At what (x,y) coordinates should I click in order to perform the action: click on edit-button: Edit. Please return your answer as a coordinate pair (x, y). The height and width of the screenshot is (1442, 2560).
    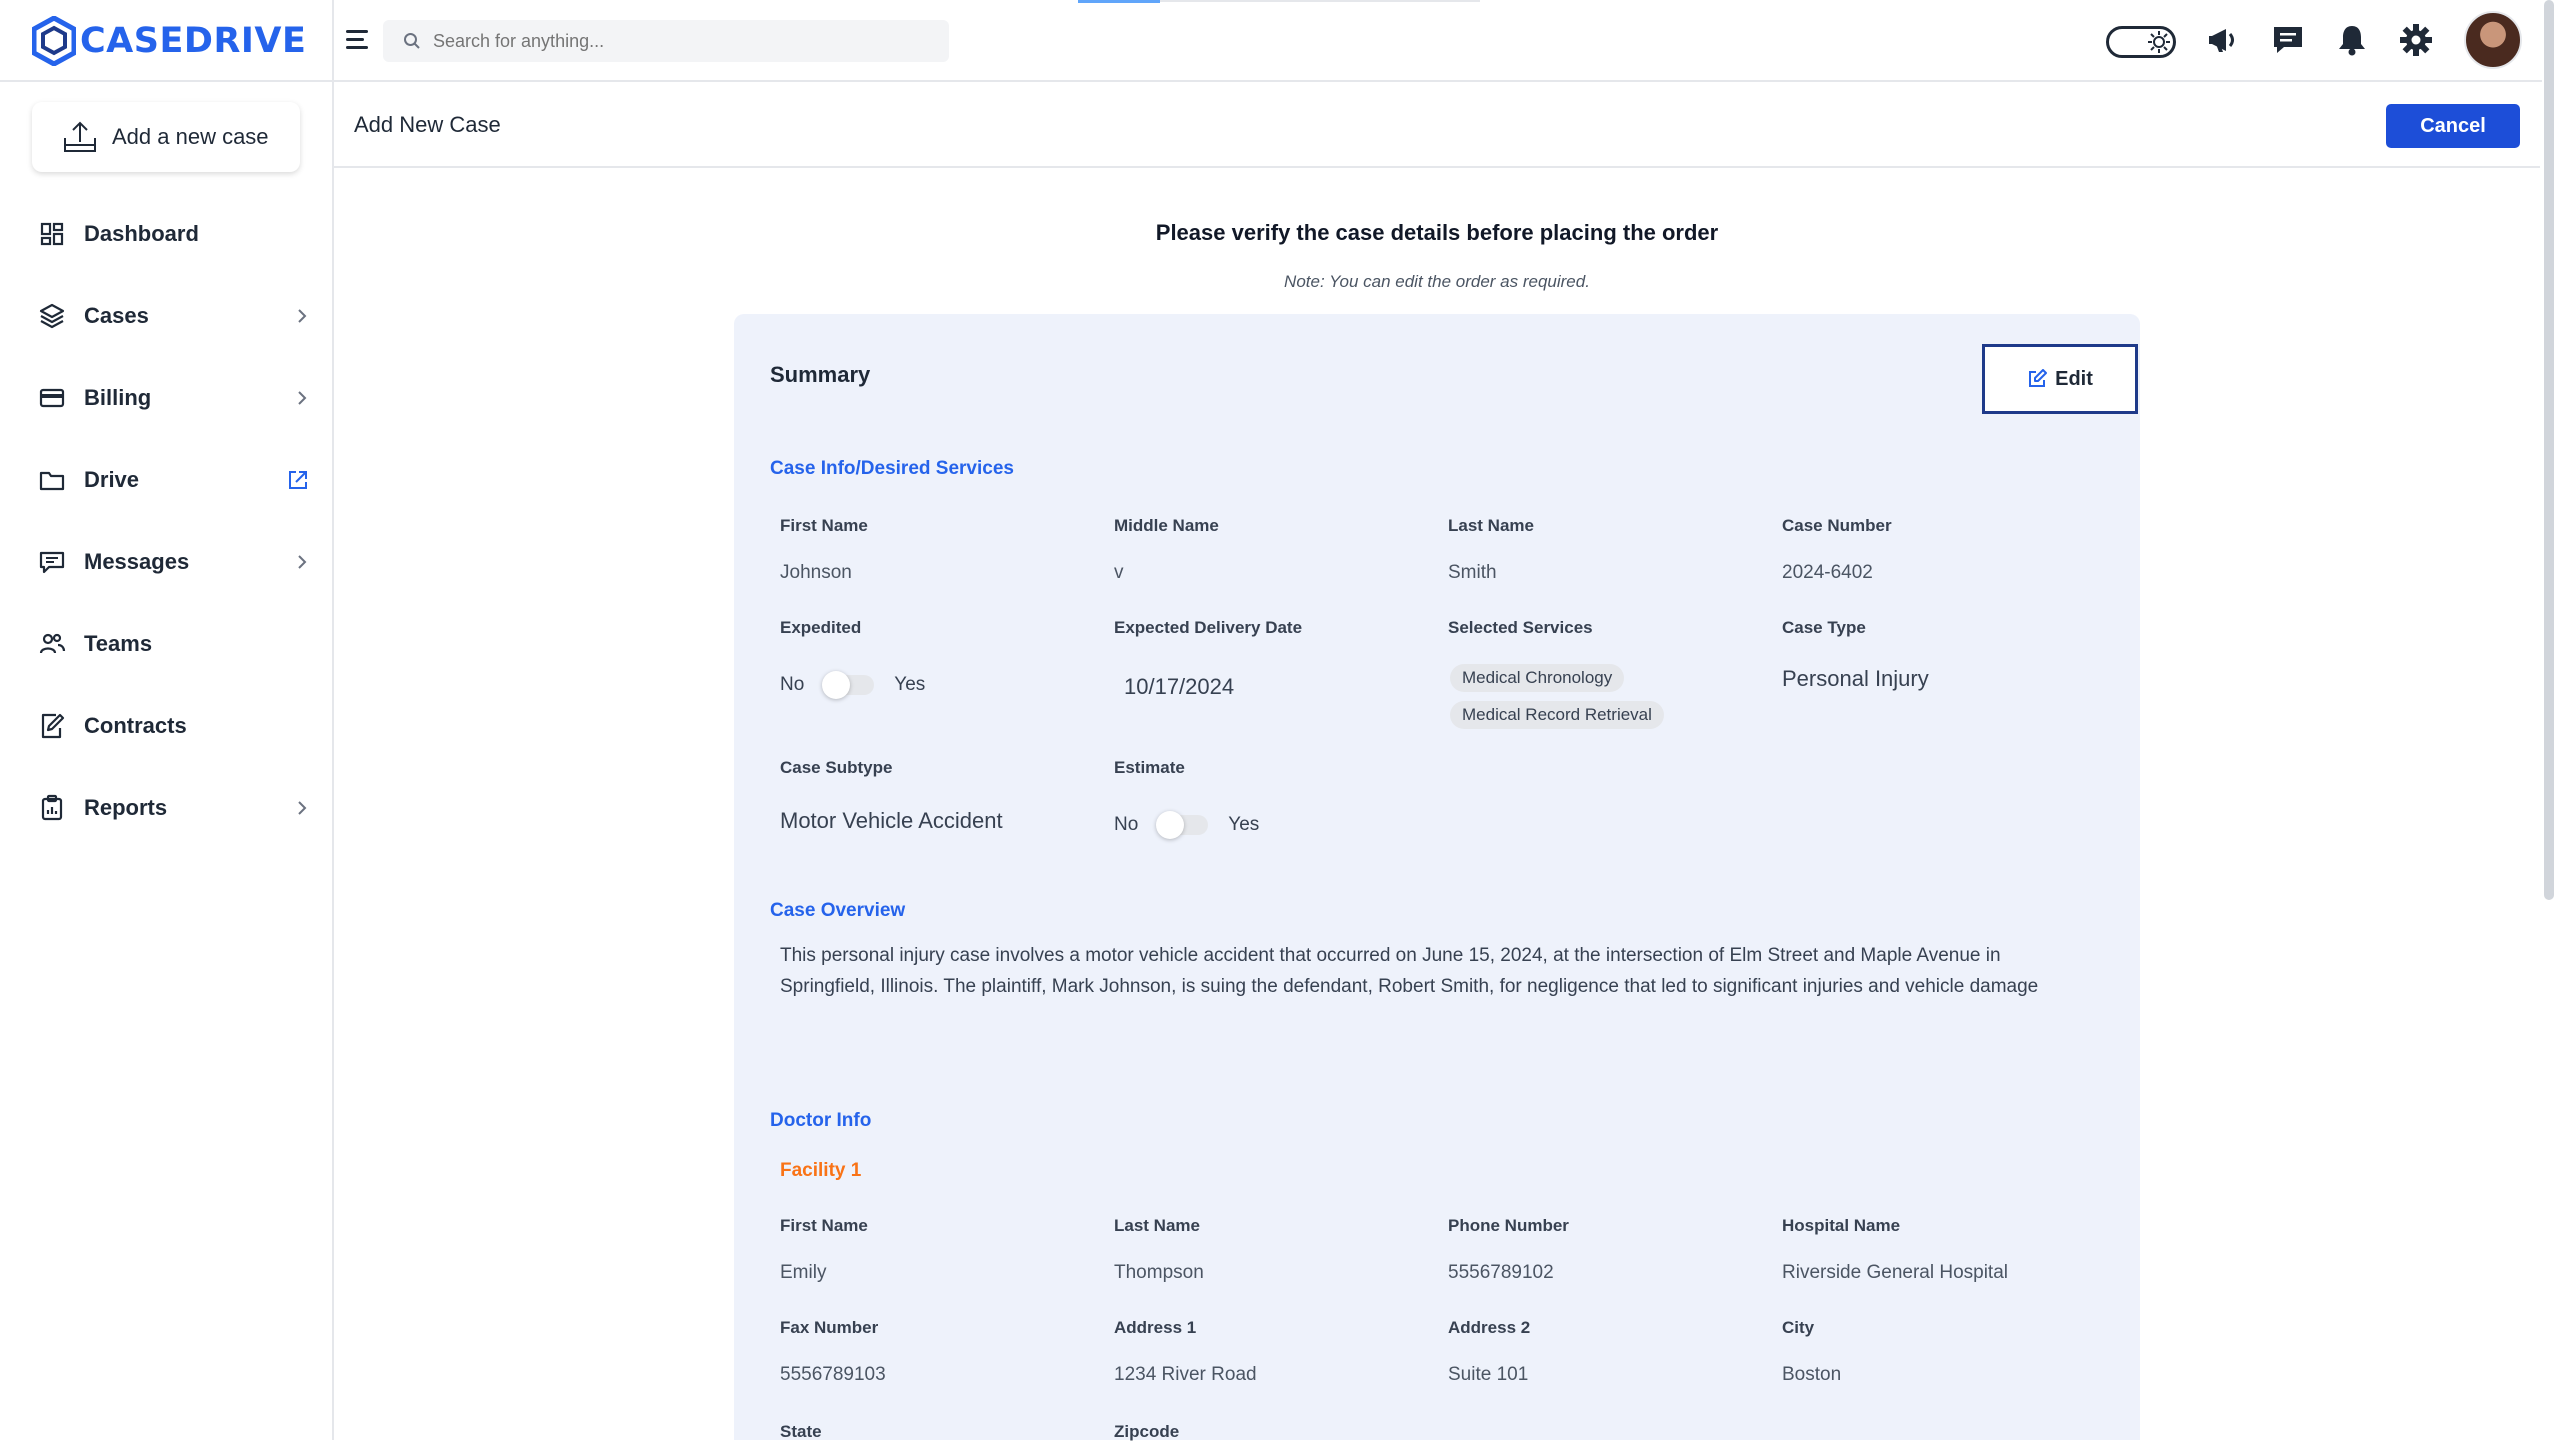
    Looking at the image, I should click on (2060, 379).